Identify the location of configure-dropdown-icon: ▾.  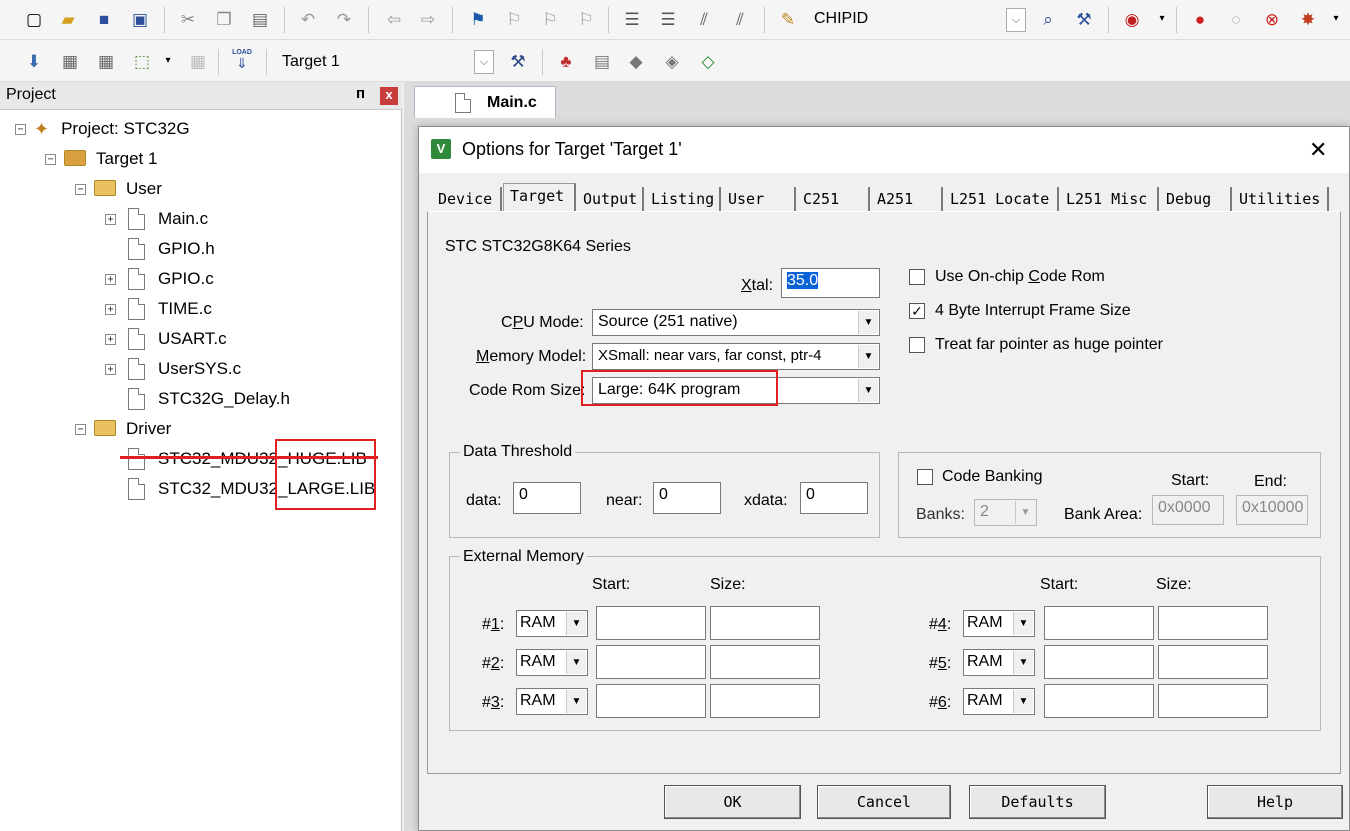
(1336, 19).